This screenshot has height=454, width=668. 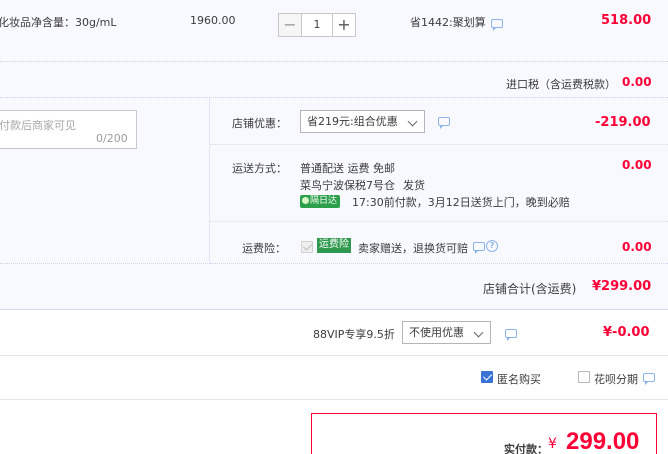 I want to click on message-counter: 0/200, so click(x=112, y=138).